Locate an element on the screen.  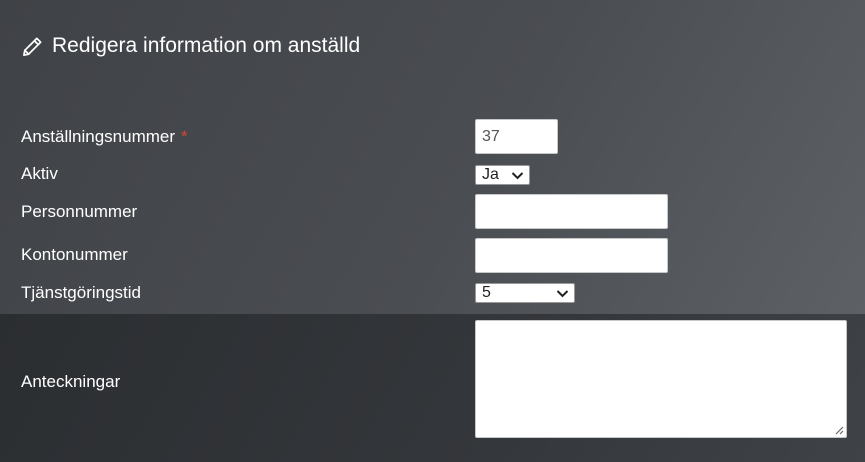
notes-label: Anteckningar is located at coordinates (71, 381).